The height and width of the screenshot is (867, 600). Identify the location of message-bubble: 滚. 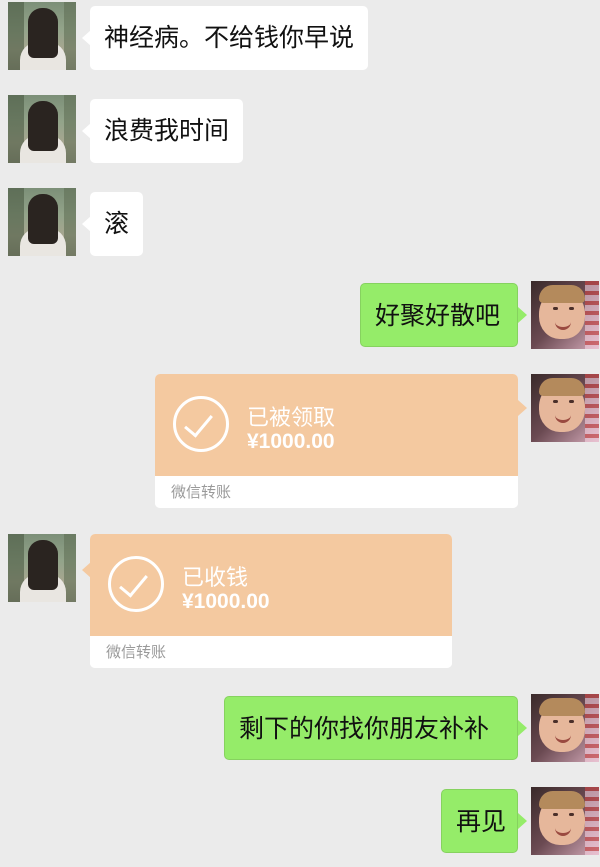
(117, 224).